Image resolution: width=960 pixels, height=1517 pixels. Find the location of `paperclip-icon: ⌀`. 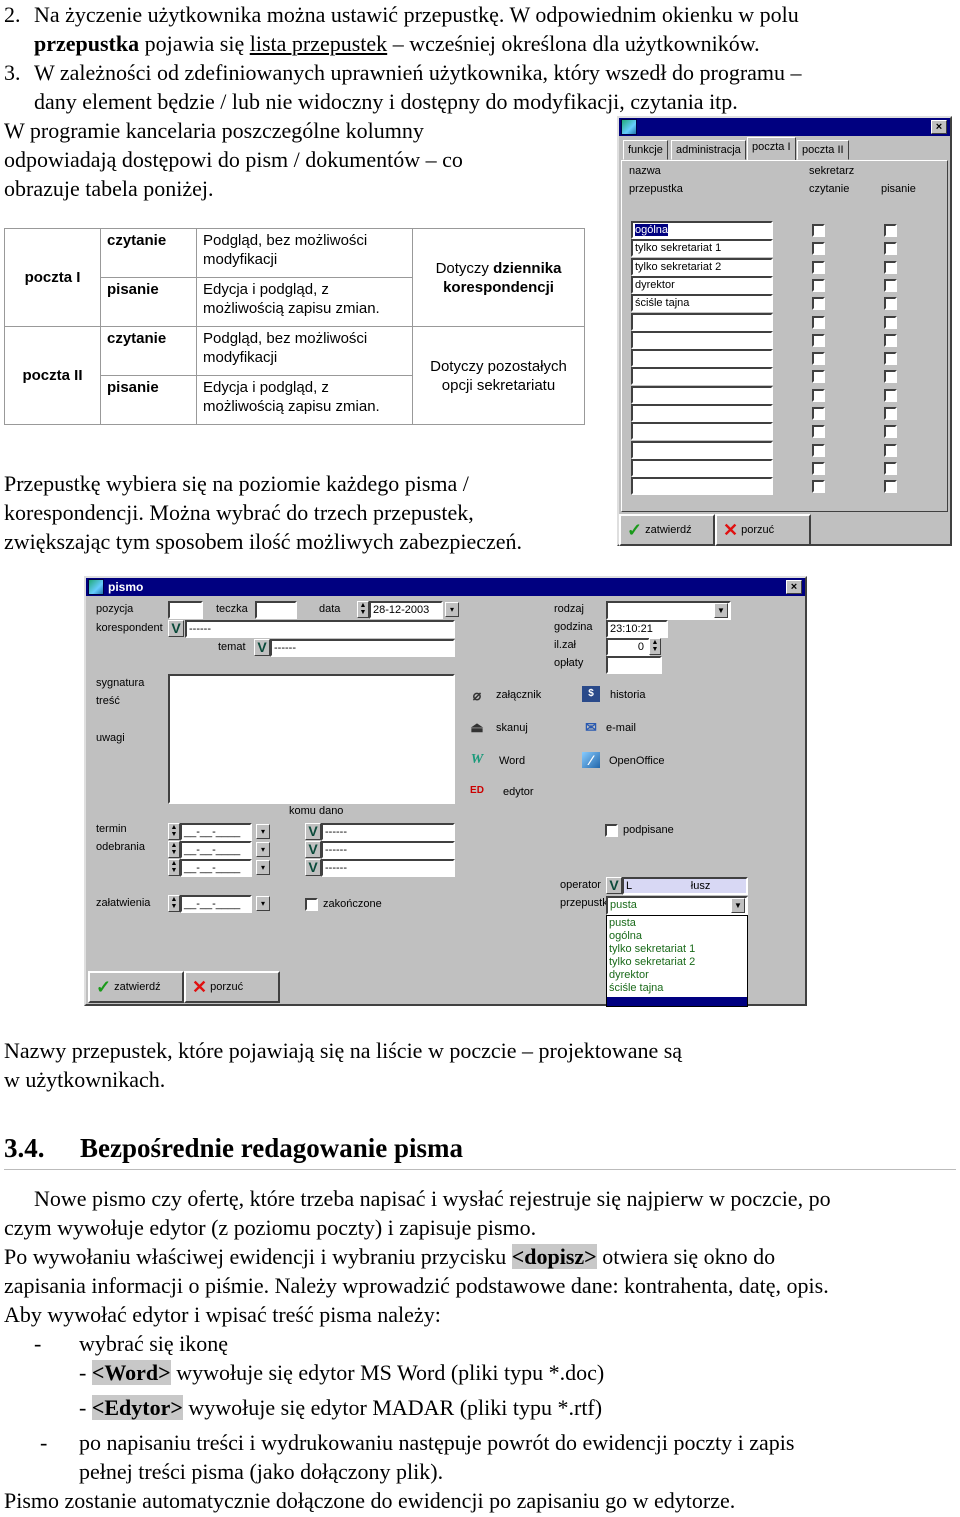

paperclip-icon: ⌀ is located at coordinates (477, 695).